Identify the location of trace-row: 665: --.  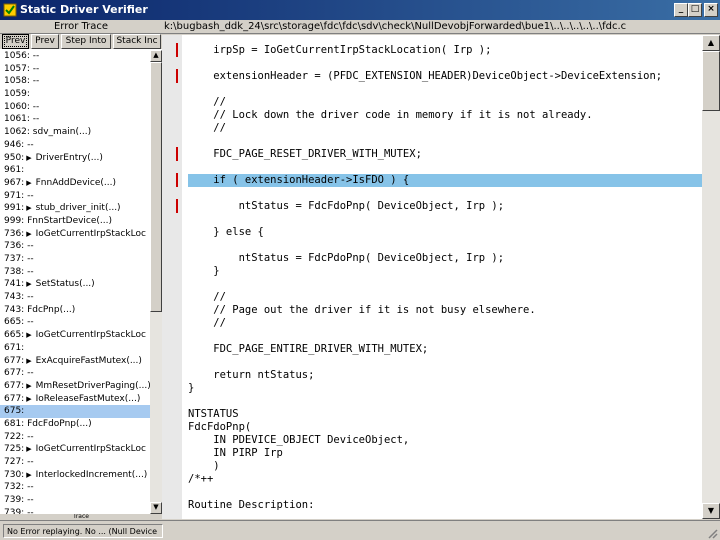
(75, 322).